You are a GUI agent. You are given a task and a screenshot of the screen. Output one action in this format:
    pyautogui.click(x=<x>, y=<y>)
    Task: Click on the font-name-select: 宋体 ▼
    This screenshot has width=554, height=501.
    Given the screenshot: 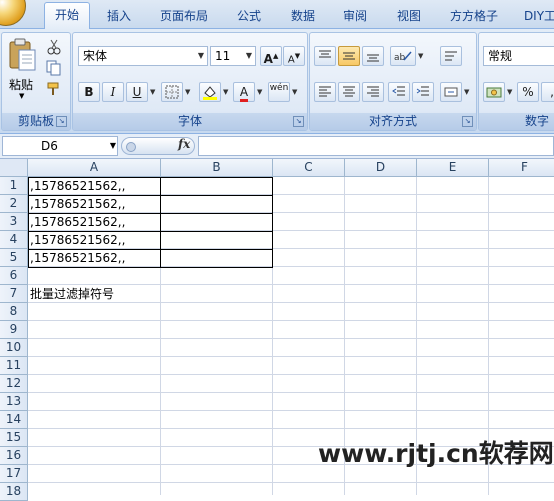 What is the action you would take?
    pyautogui.click(x=143, y=56)
    